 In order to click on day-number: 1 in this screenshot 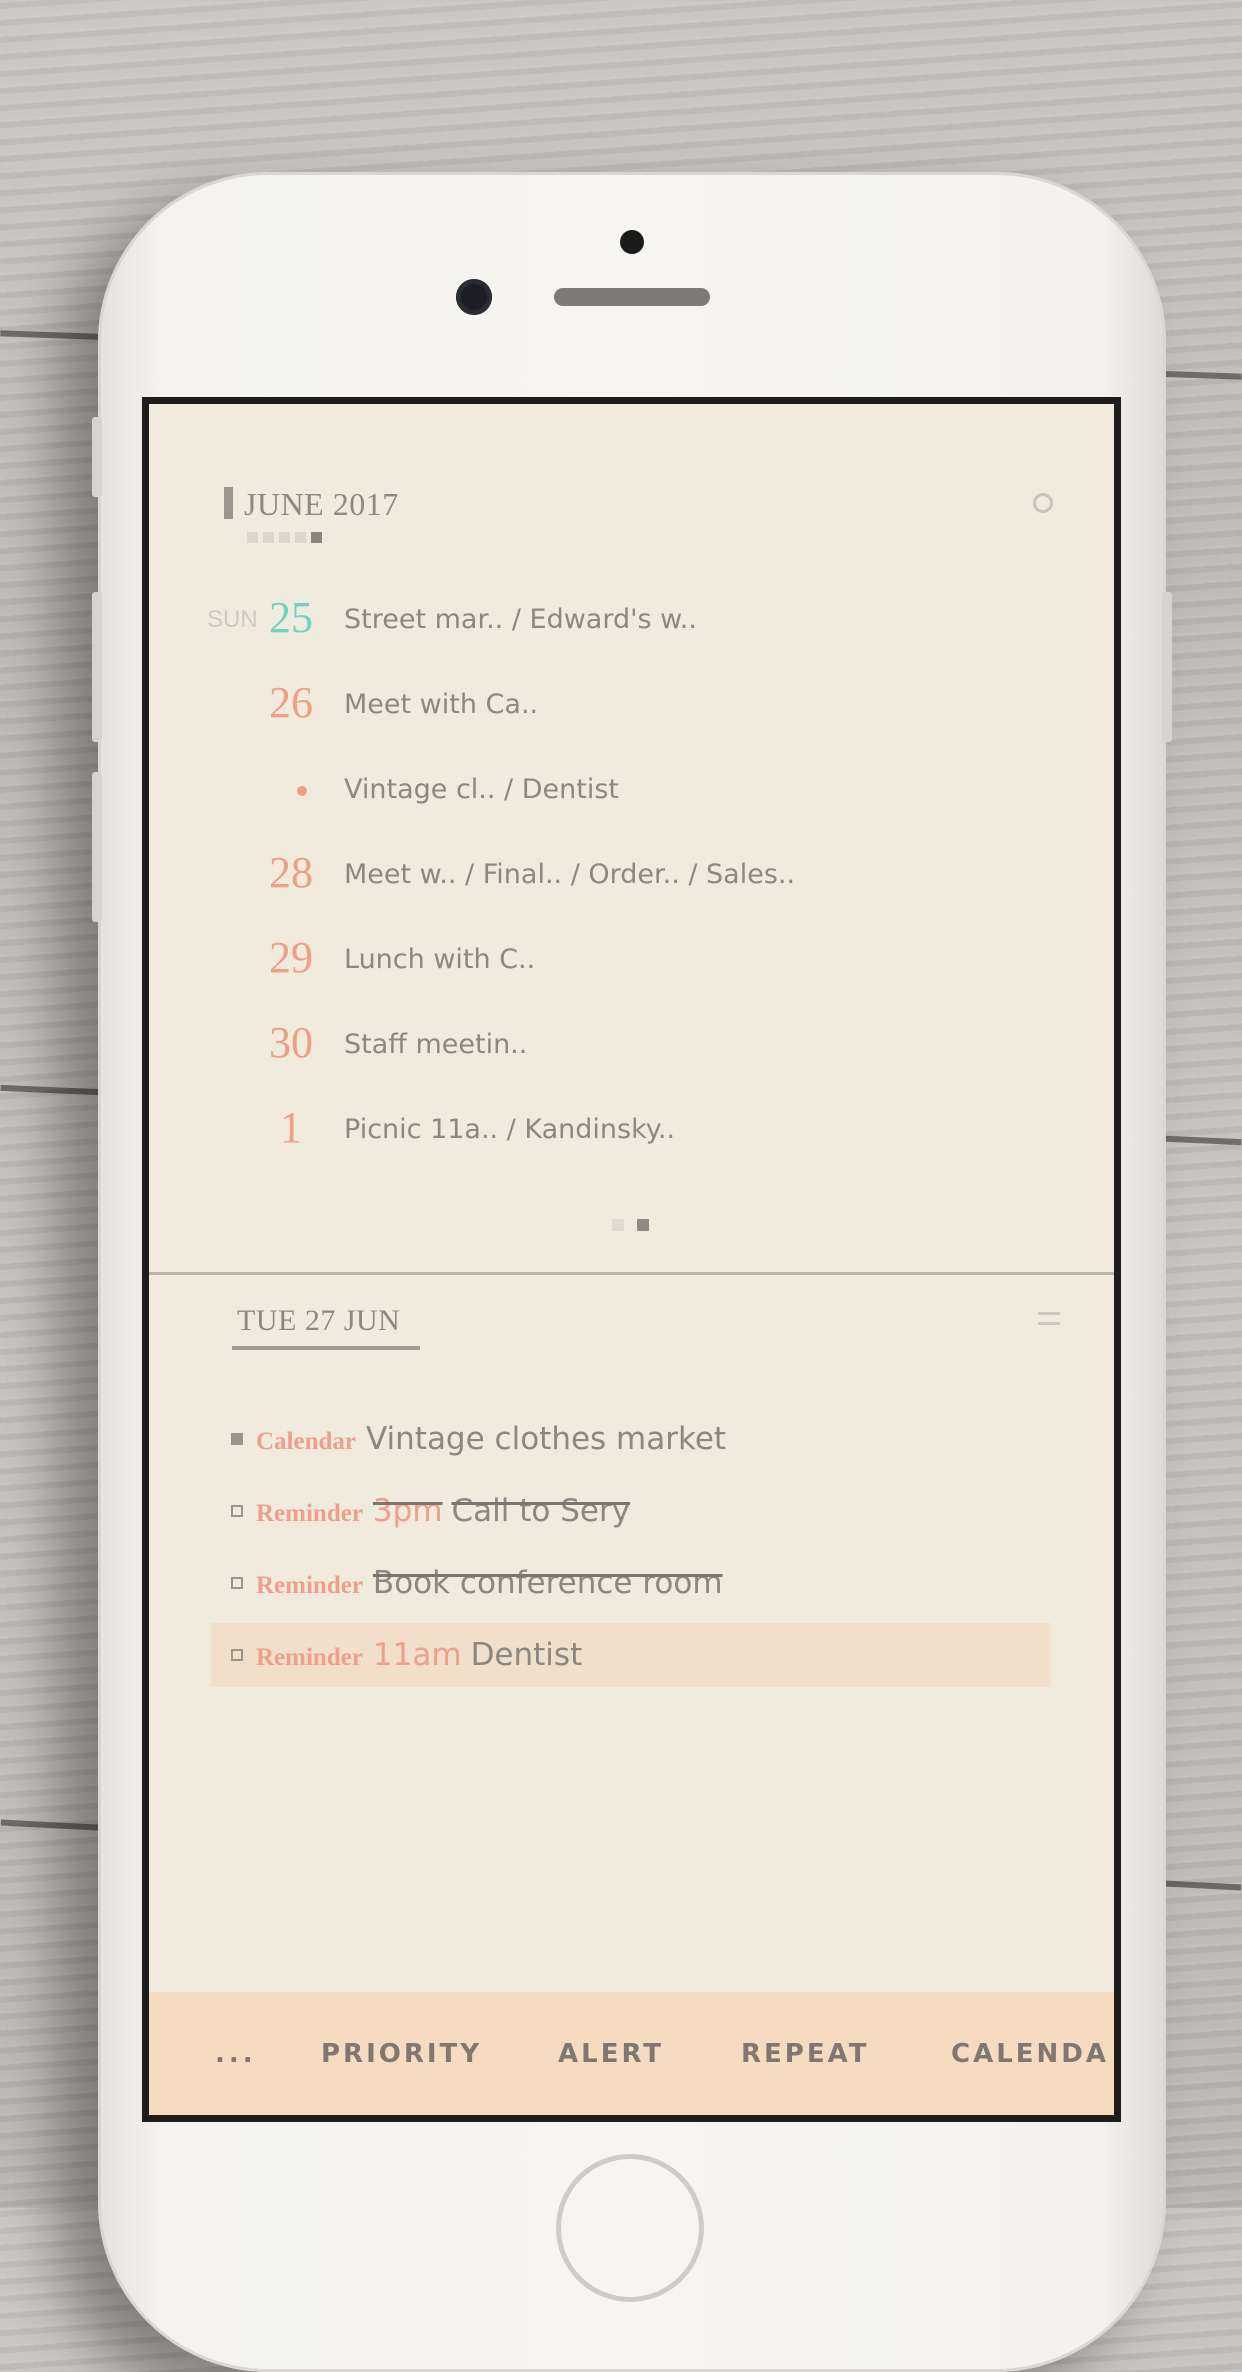, I will do `click(291, 1127)`.